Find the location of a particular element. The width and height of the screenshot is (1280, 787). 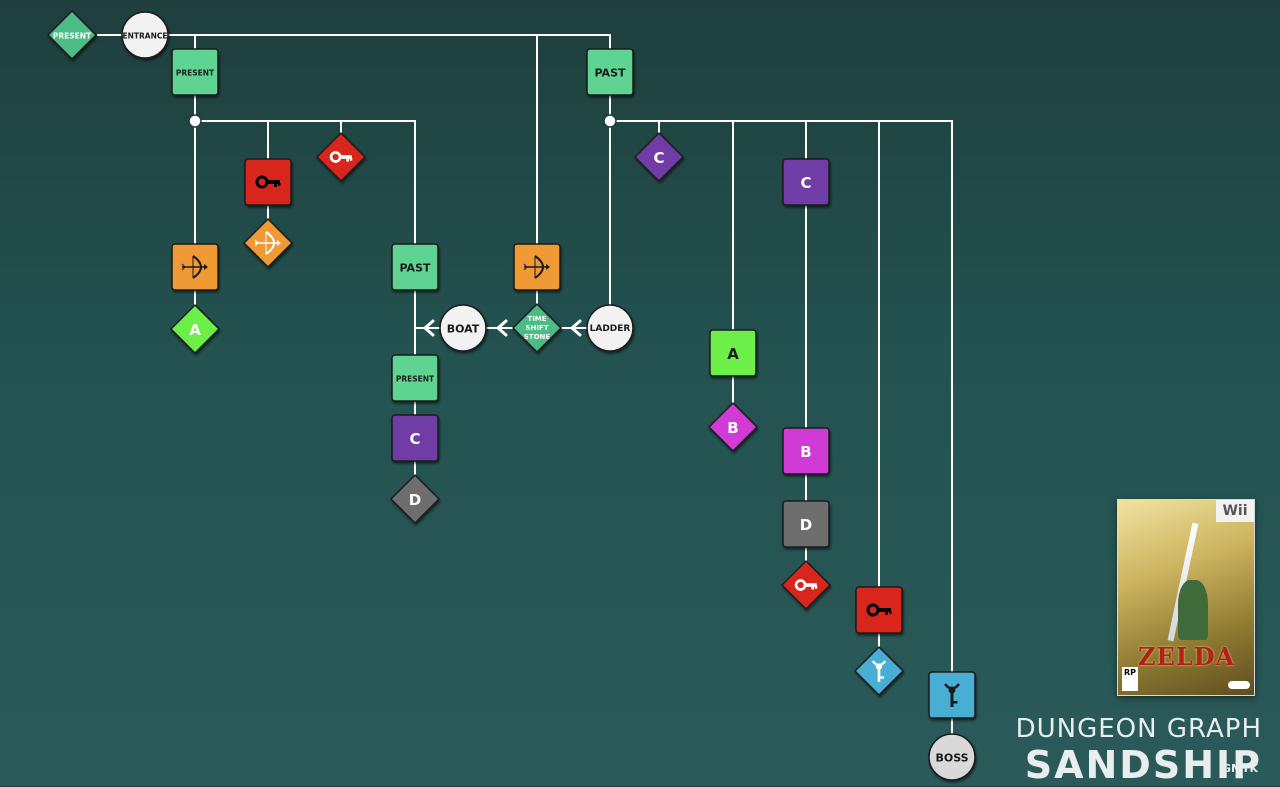

node-label: LADDER is located at coordinates (610, 329).